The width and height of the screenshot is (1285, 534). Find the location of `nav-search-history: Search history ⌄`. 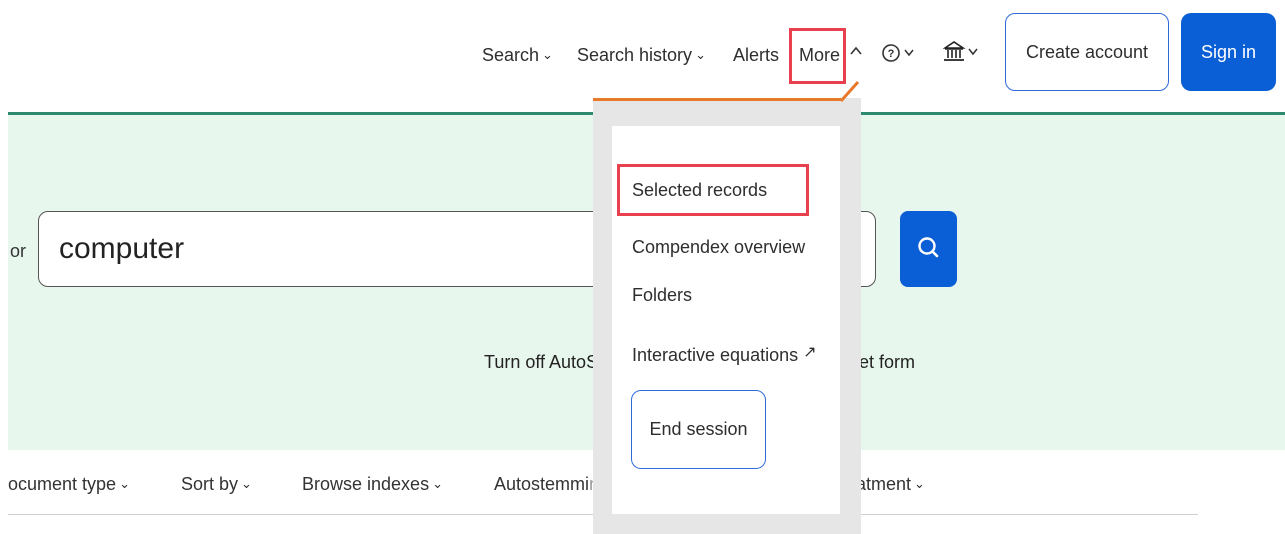

nav-search-history: Search history ⌄ is located at coordinates (641, 55).